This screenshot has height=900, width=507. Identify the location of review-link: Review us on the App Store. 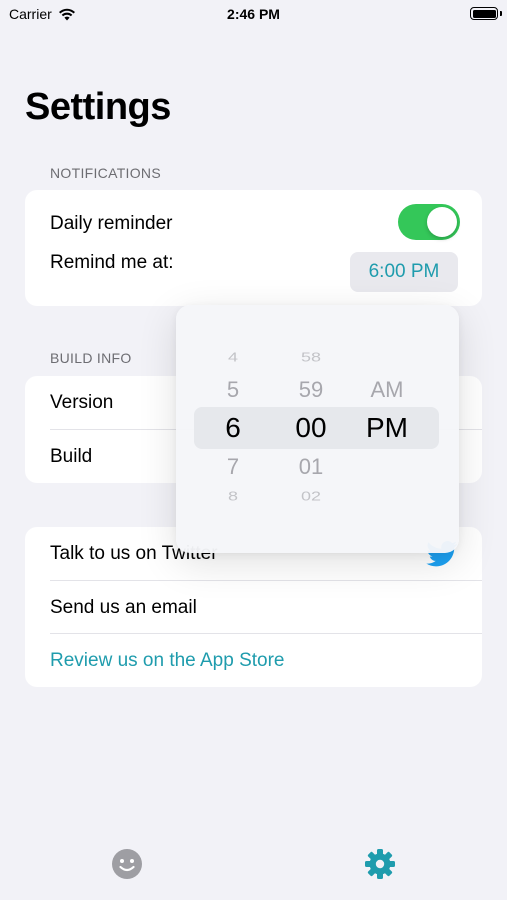
(167, 661).